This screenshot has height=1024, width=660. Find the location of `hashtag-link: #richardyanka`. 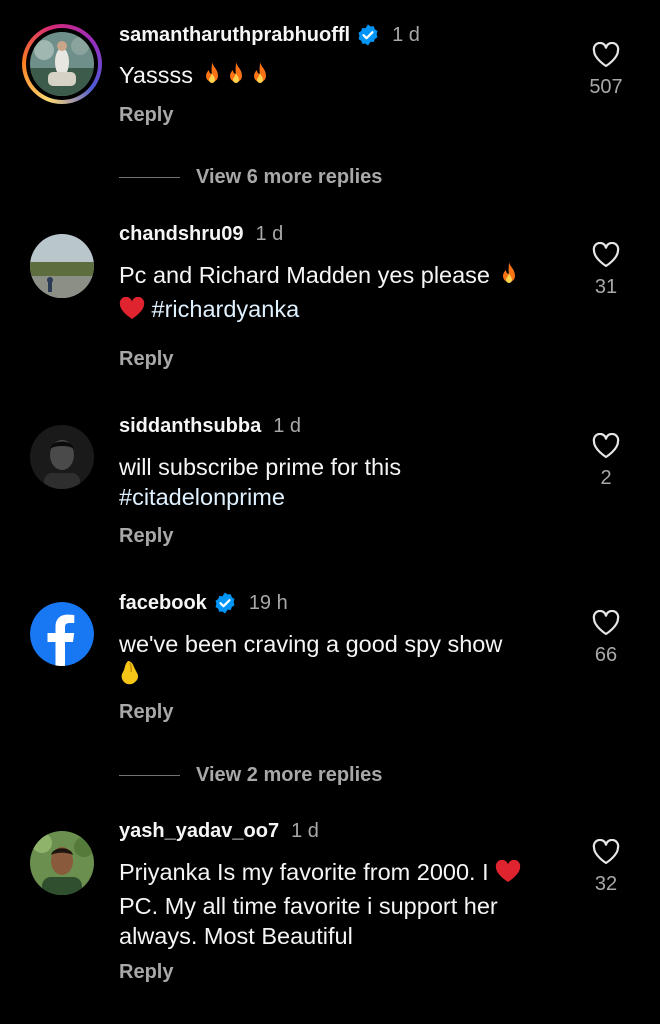

hashtag-link: #richardyanka is located at coordinates (226, 309).